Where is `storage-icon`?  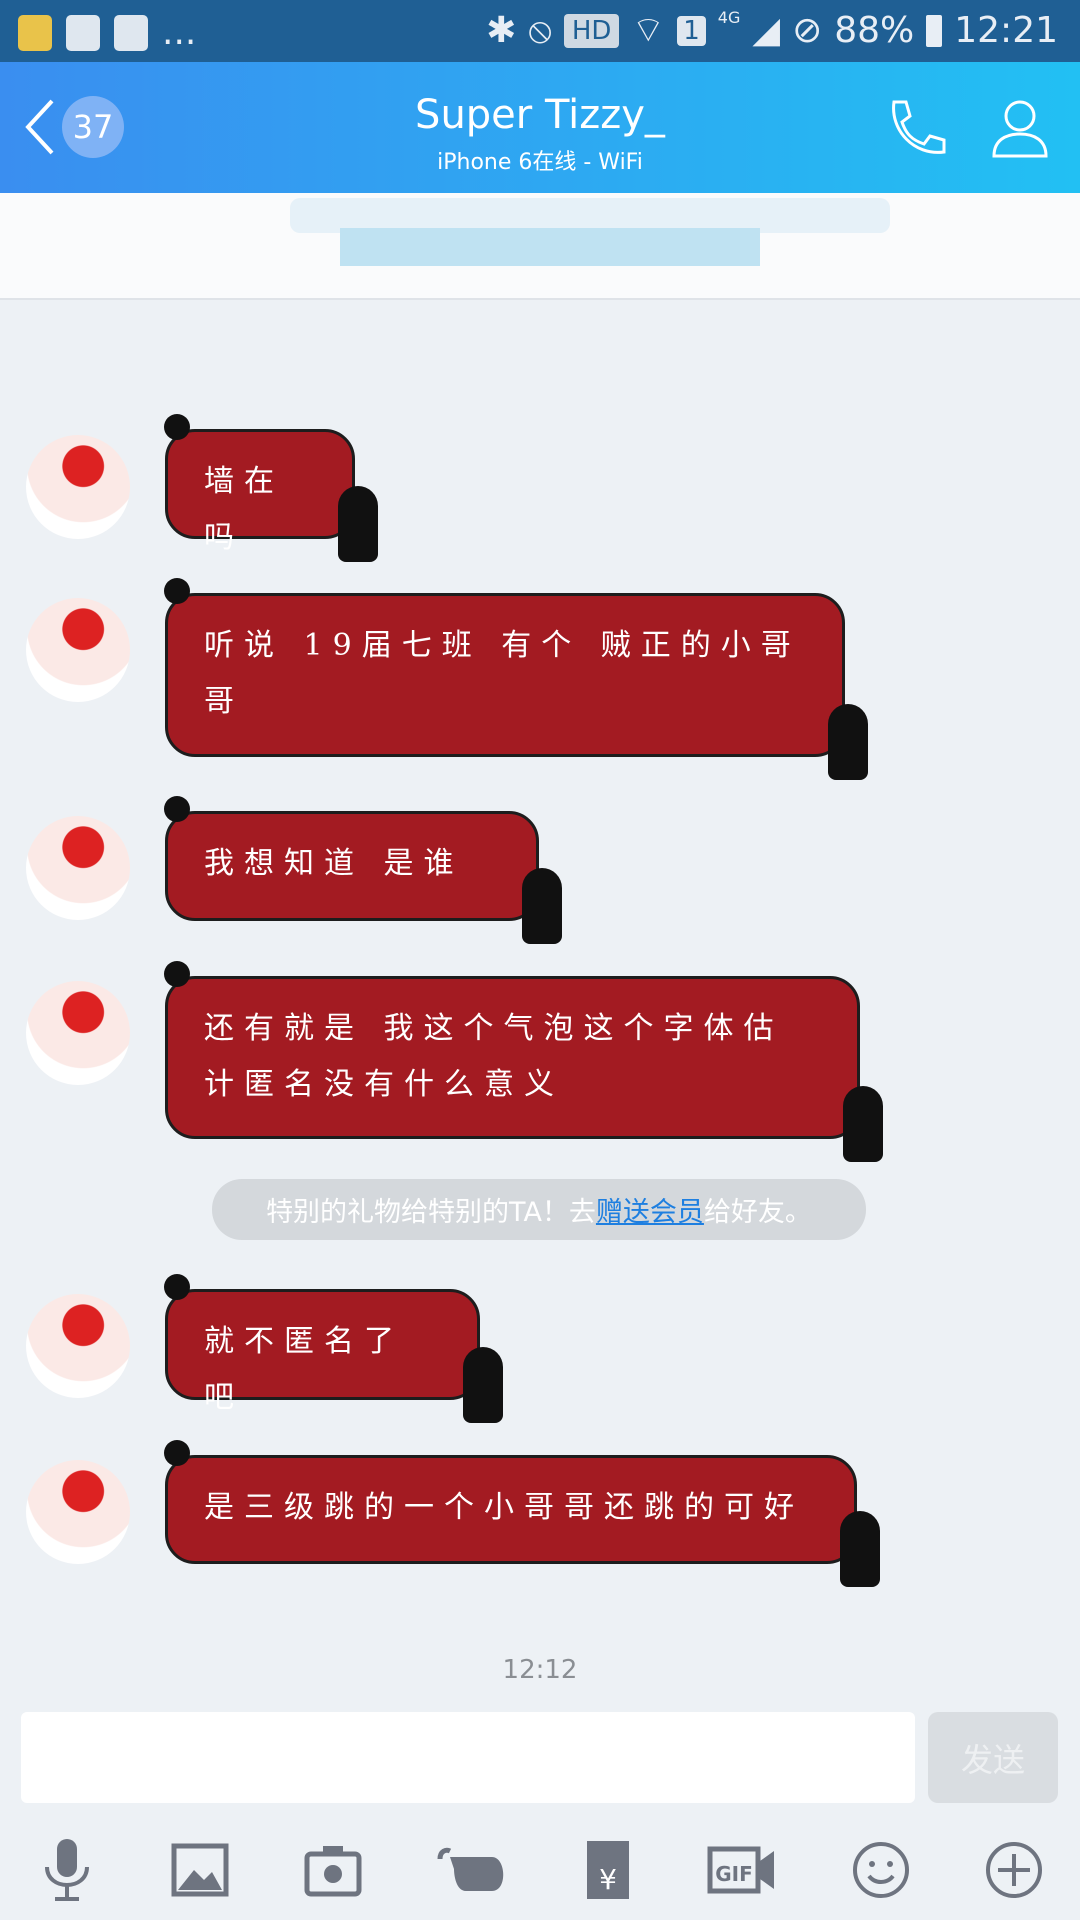 storage-icon is located at coordinates (83, 32).